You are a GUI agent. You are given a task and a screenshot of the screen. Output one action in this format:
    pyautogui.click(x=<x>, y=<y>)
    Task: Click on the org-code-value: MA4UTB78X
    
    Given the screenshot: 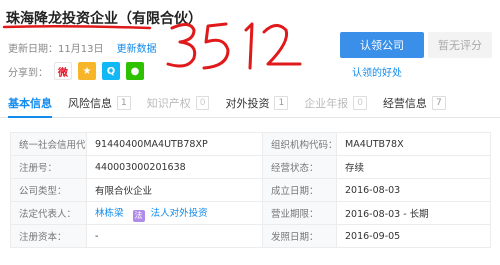 What is the action you would take?
    pyautogui.click(x=413, y=144)
    